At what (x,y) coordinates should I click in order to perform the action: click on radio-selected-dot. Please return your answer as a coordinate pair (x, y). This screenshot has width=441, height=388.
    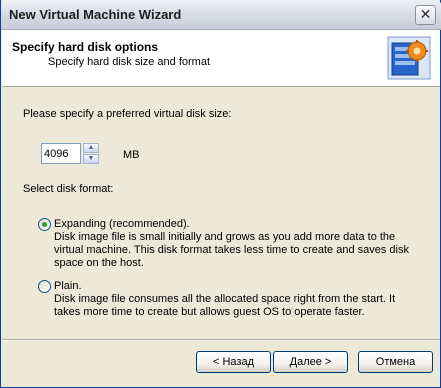
    Looking at the image, I should click on (44, 224).